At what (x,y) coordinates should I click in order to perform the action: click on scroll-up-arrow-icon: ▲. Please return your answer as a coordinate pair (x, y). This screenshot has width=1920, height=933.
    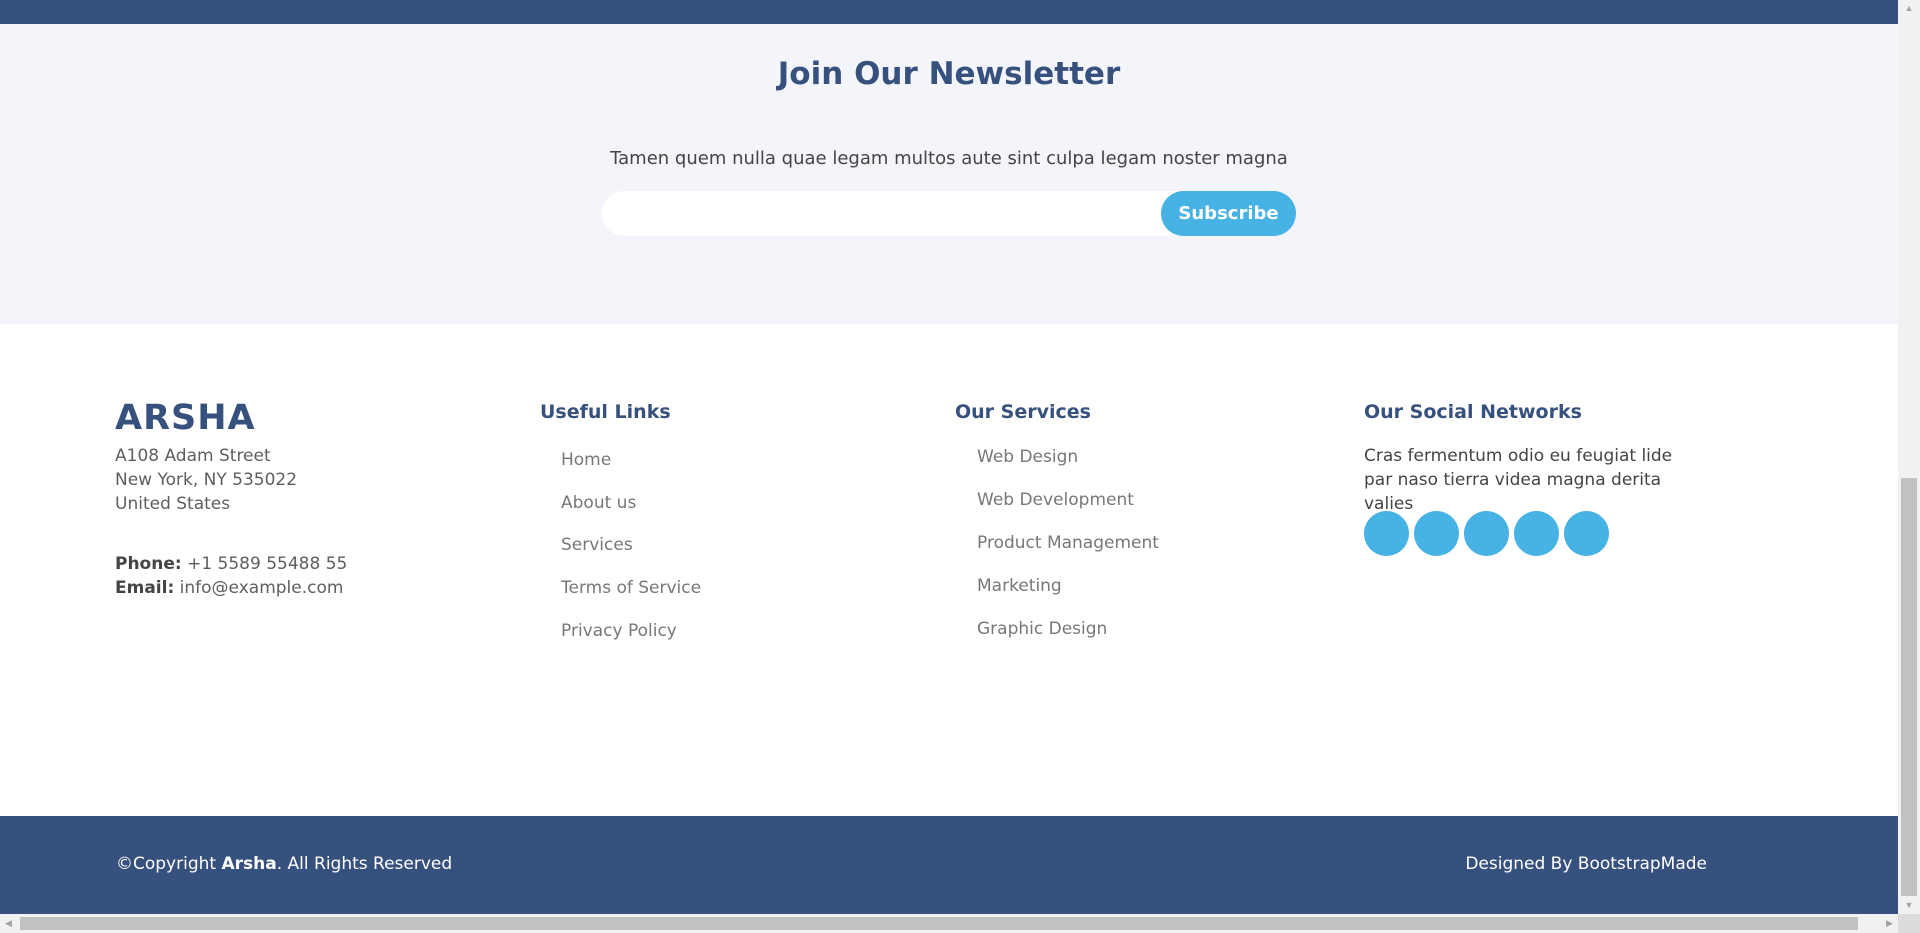
    Looking at the image, I should click on (1909, 8).